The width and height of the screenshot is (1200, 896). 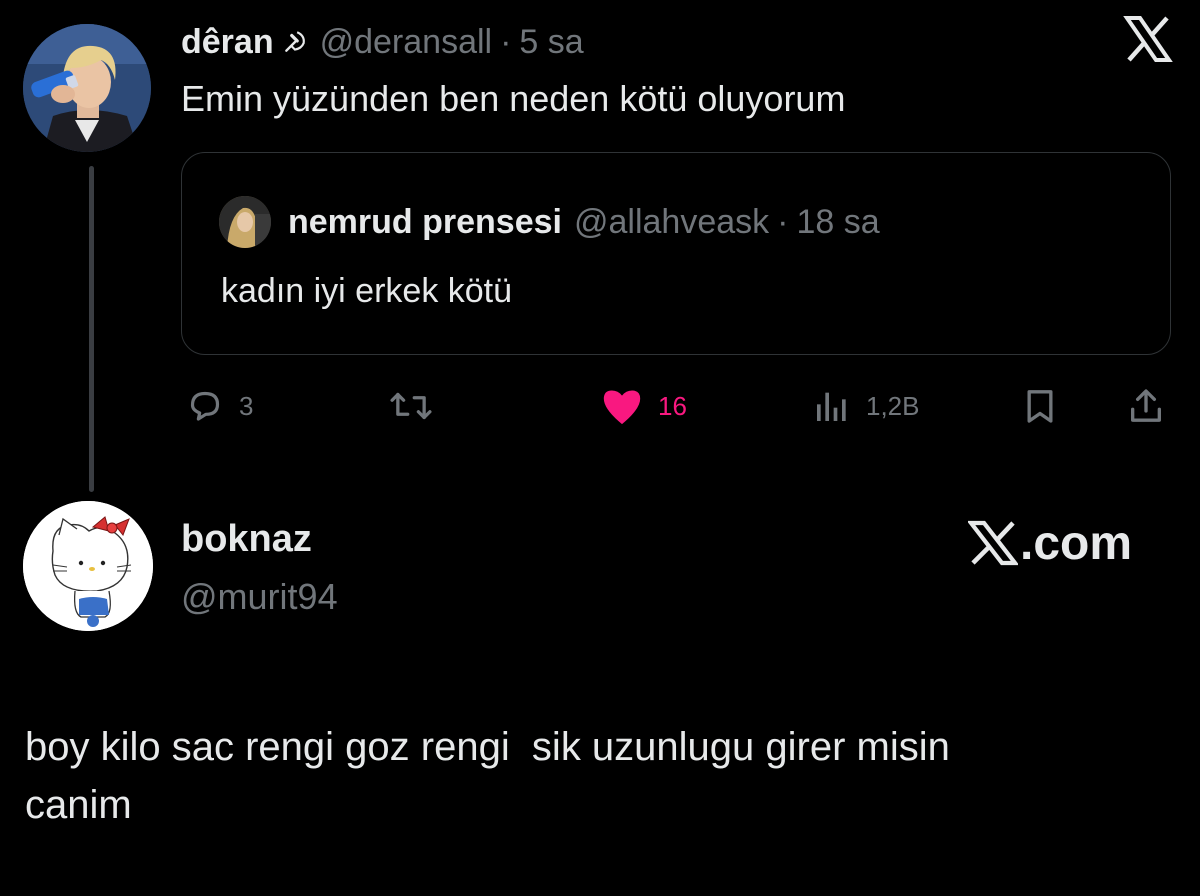 I want to click on repost-icon, so click(x=411, y=406).